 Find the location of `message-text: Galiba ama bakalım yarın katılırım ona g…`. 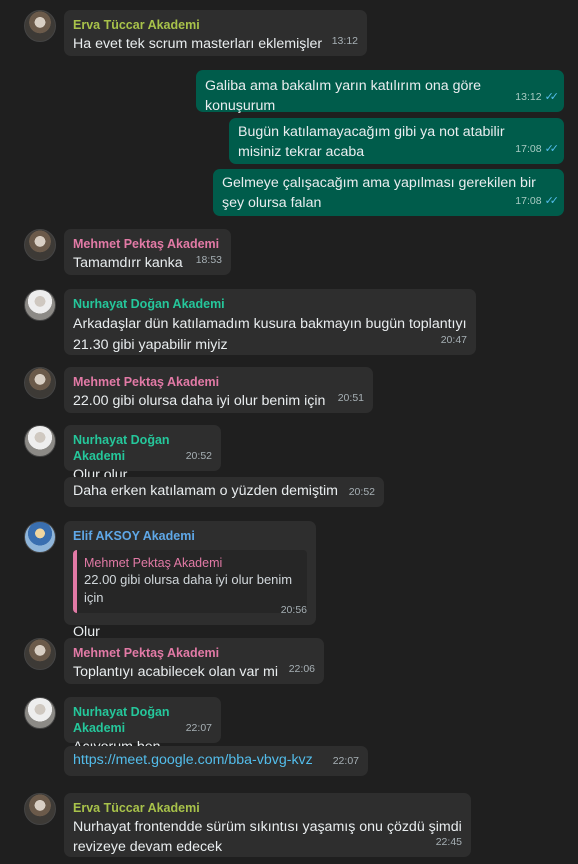

message-text: Galiba ama bakalım yarın katılırım ona g… is located at coordinates (343, 96).